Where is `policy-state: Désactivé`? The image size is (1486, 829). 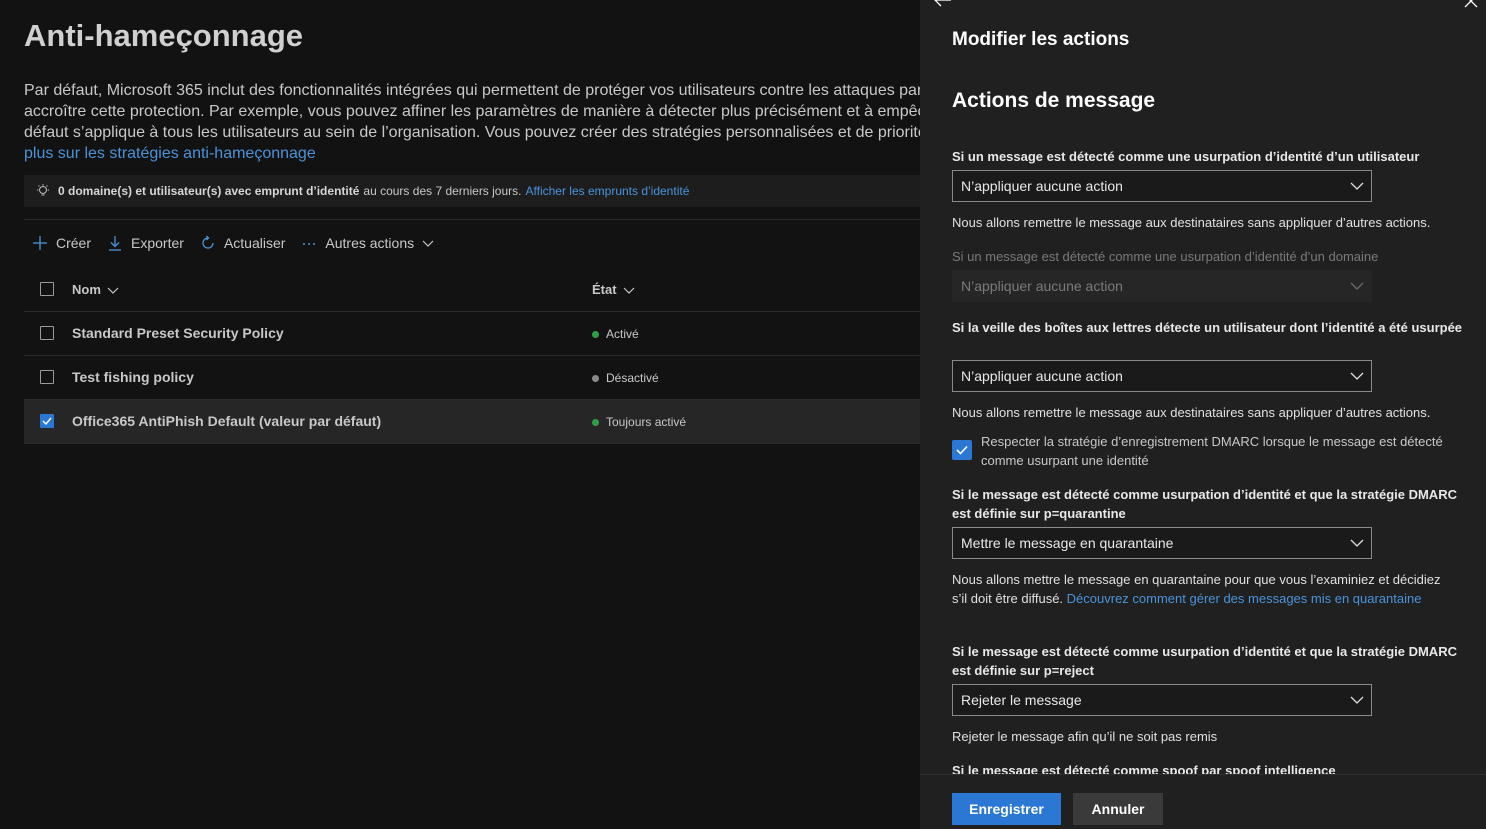
policy-state: Désactivé is located at coordinates (625, 378).